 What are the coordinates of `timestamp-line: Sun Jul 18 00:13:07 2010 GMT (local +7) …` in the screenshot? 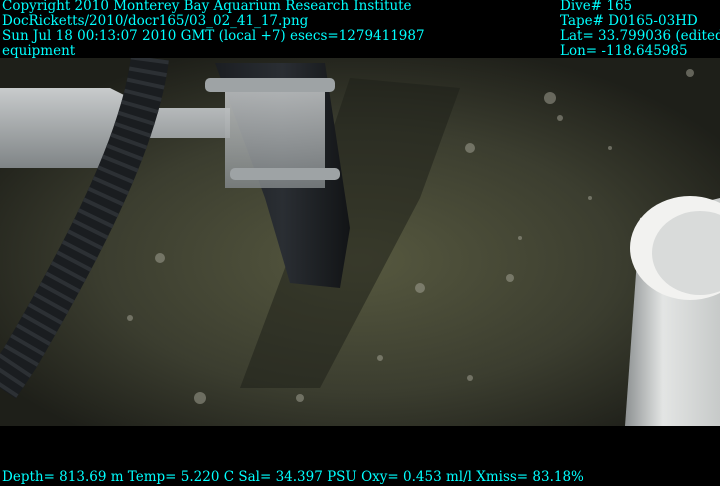 It's located at (213, 36).